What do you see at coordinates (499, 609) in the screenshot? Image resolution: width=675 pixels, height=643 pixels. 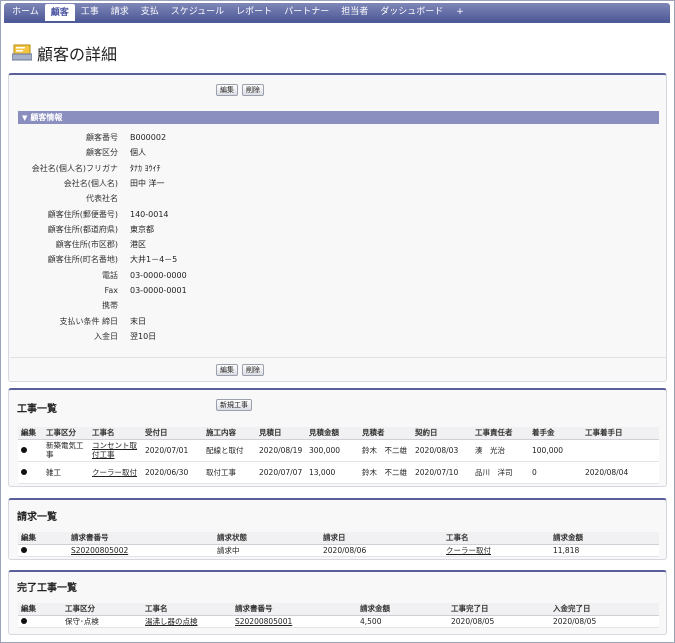 I see `column-header: 工事完了日` at bounding box center [499, 609].